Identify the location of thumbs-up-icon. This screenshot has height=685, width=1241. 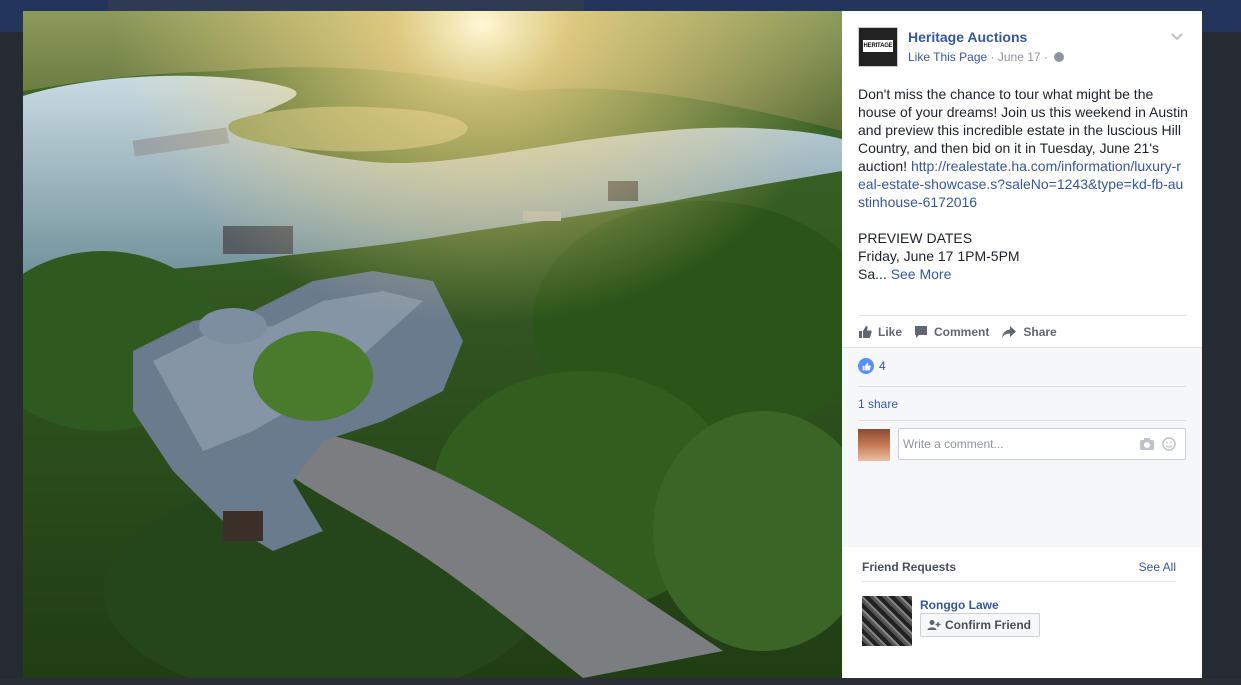
(865, 331).